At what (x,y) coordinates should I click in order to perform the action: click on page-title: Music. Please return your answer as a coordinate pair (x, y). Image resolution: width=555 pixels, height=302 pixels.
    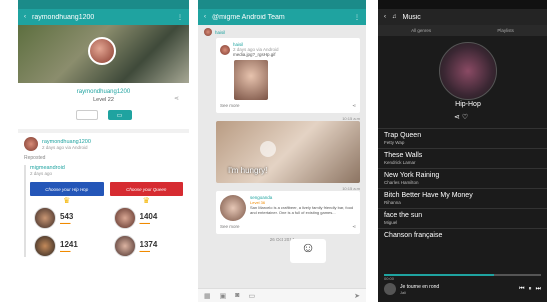
    Looking at the image, I should click on (411, 17).